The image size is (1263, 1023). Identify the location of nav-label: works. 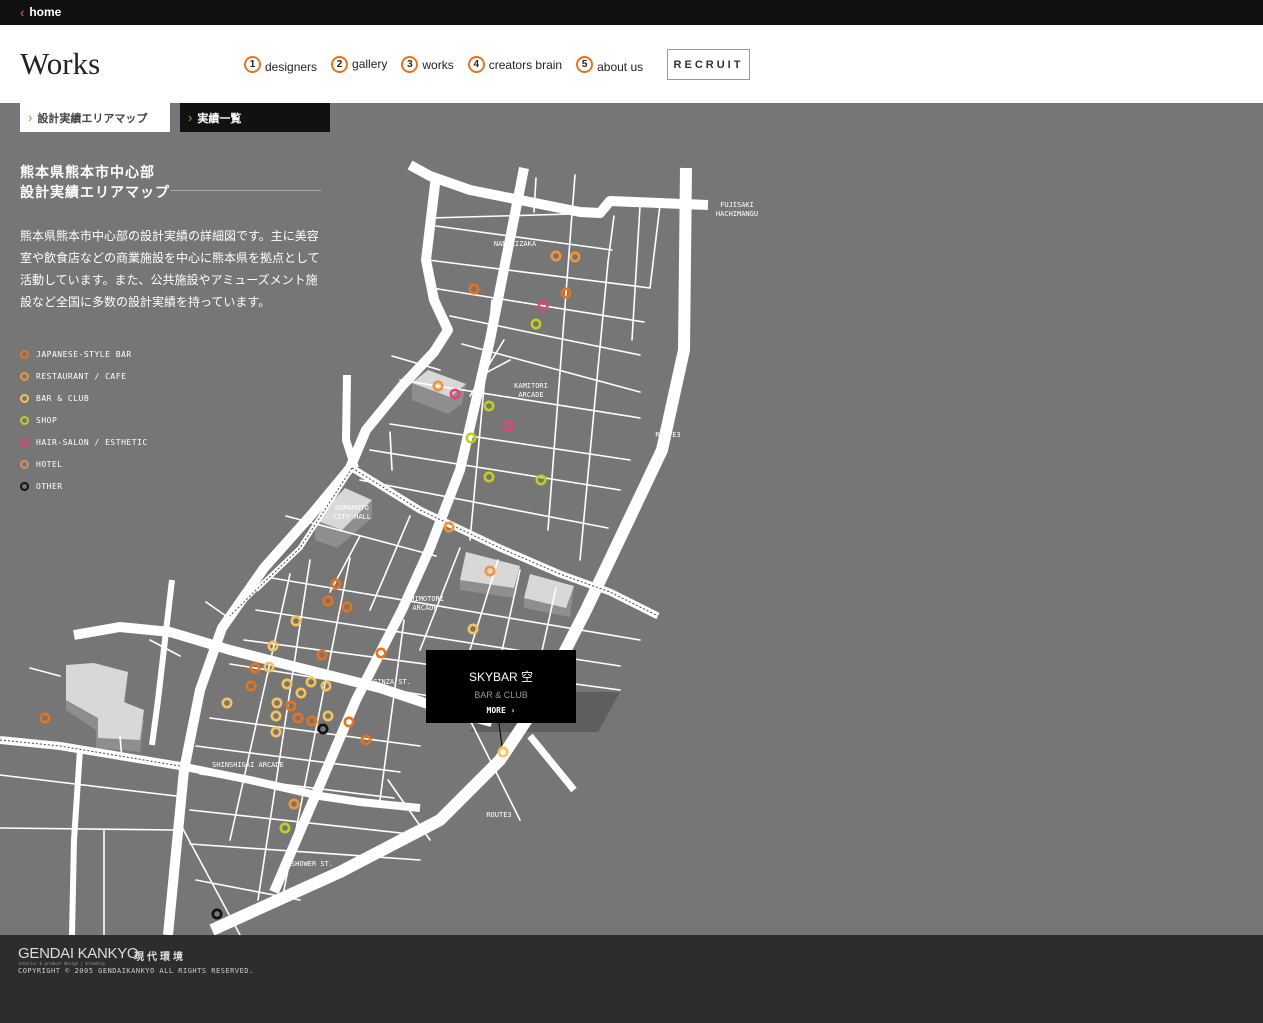
(438, 64).